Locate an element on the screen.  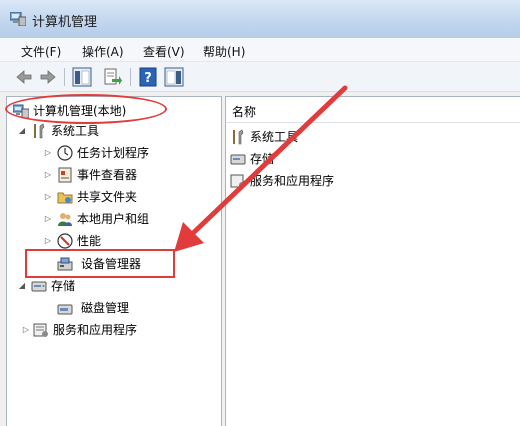
help-icon: ? is located at coordinates (148, 77).